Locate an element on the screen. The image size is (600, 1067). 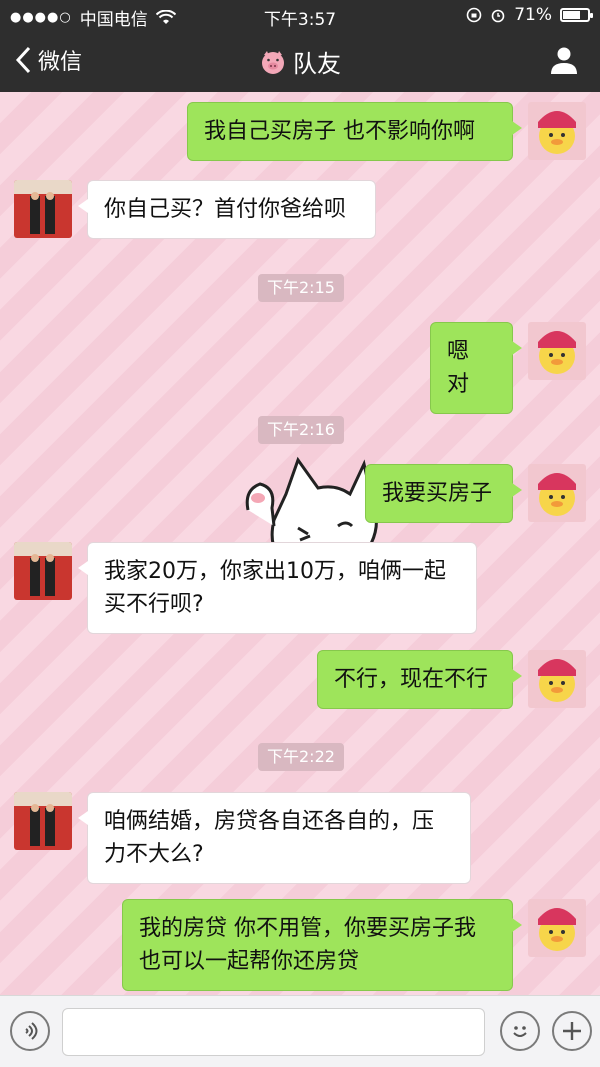
plus-icon is located at coordinates (572, 1031).